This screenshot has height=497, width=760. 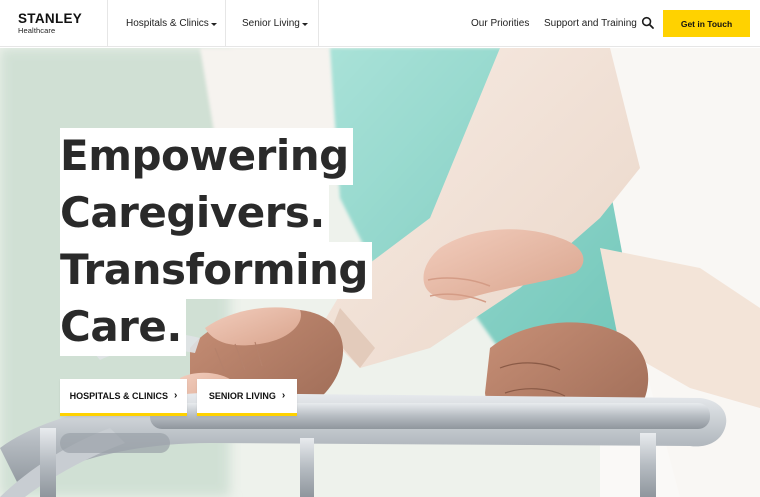 I want to click on nav-senior-living-dropdown: Senior Living, so click(x=275, y=23).